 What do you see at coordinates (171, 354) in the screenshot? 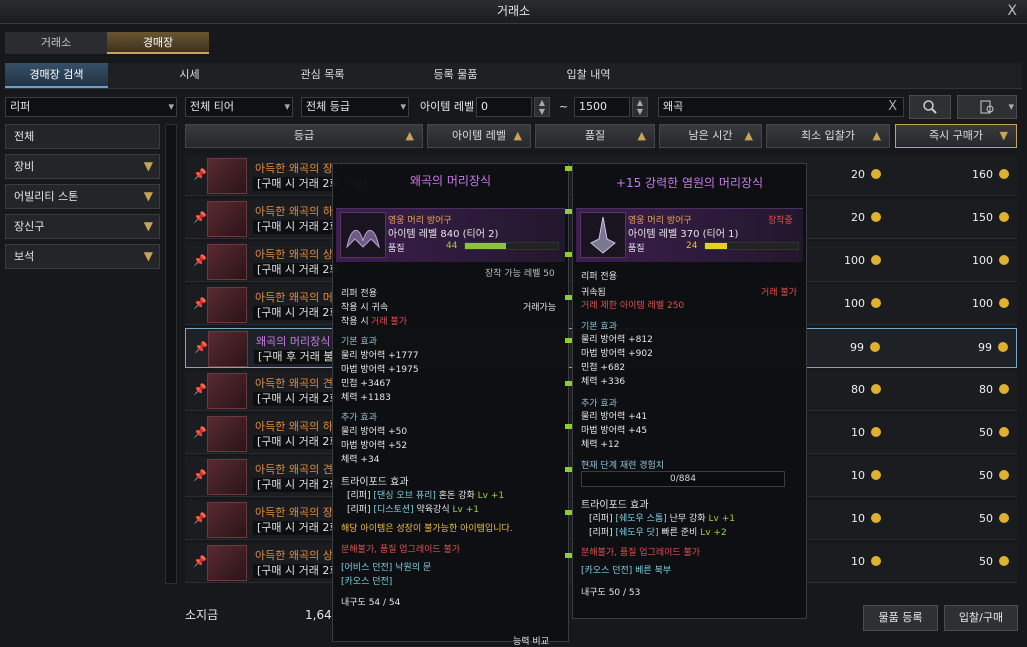
I see `category-scrollbar` at bounding box center [171, 354].